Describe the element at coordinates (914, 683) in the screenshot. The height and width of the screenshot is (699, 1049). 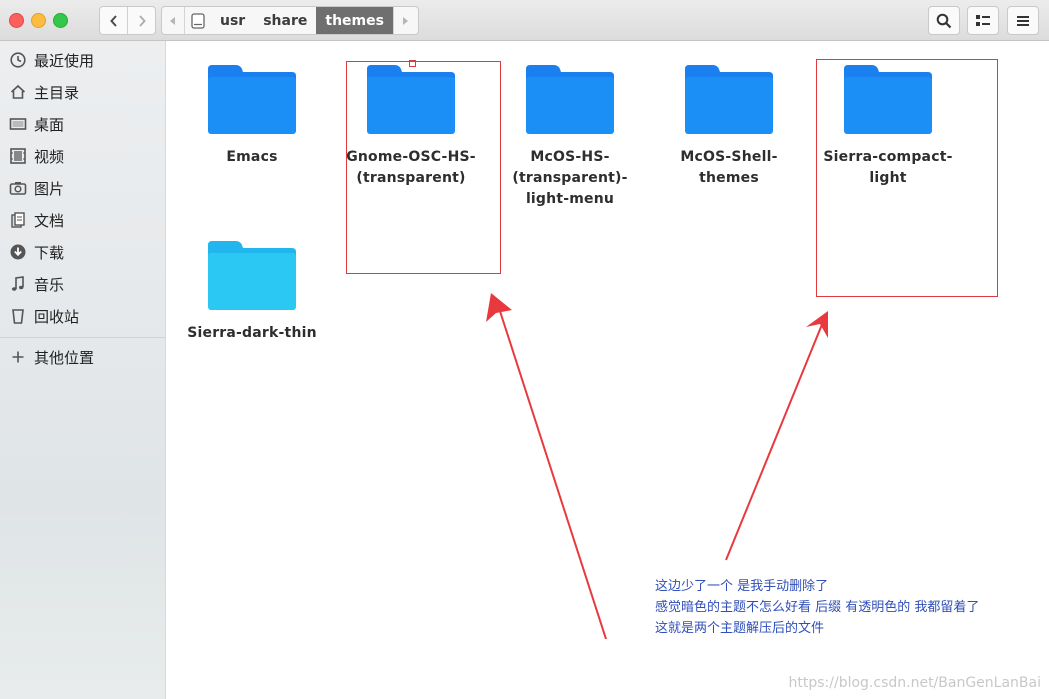
I see `watermark: https://blog.csdn.net/BanGenLanBai` at that location.